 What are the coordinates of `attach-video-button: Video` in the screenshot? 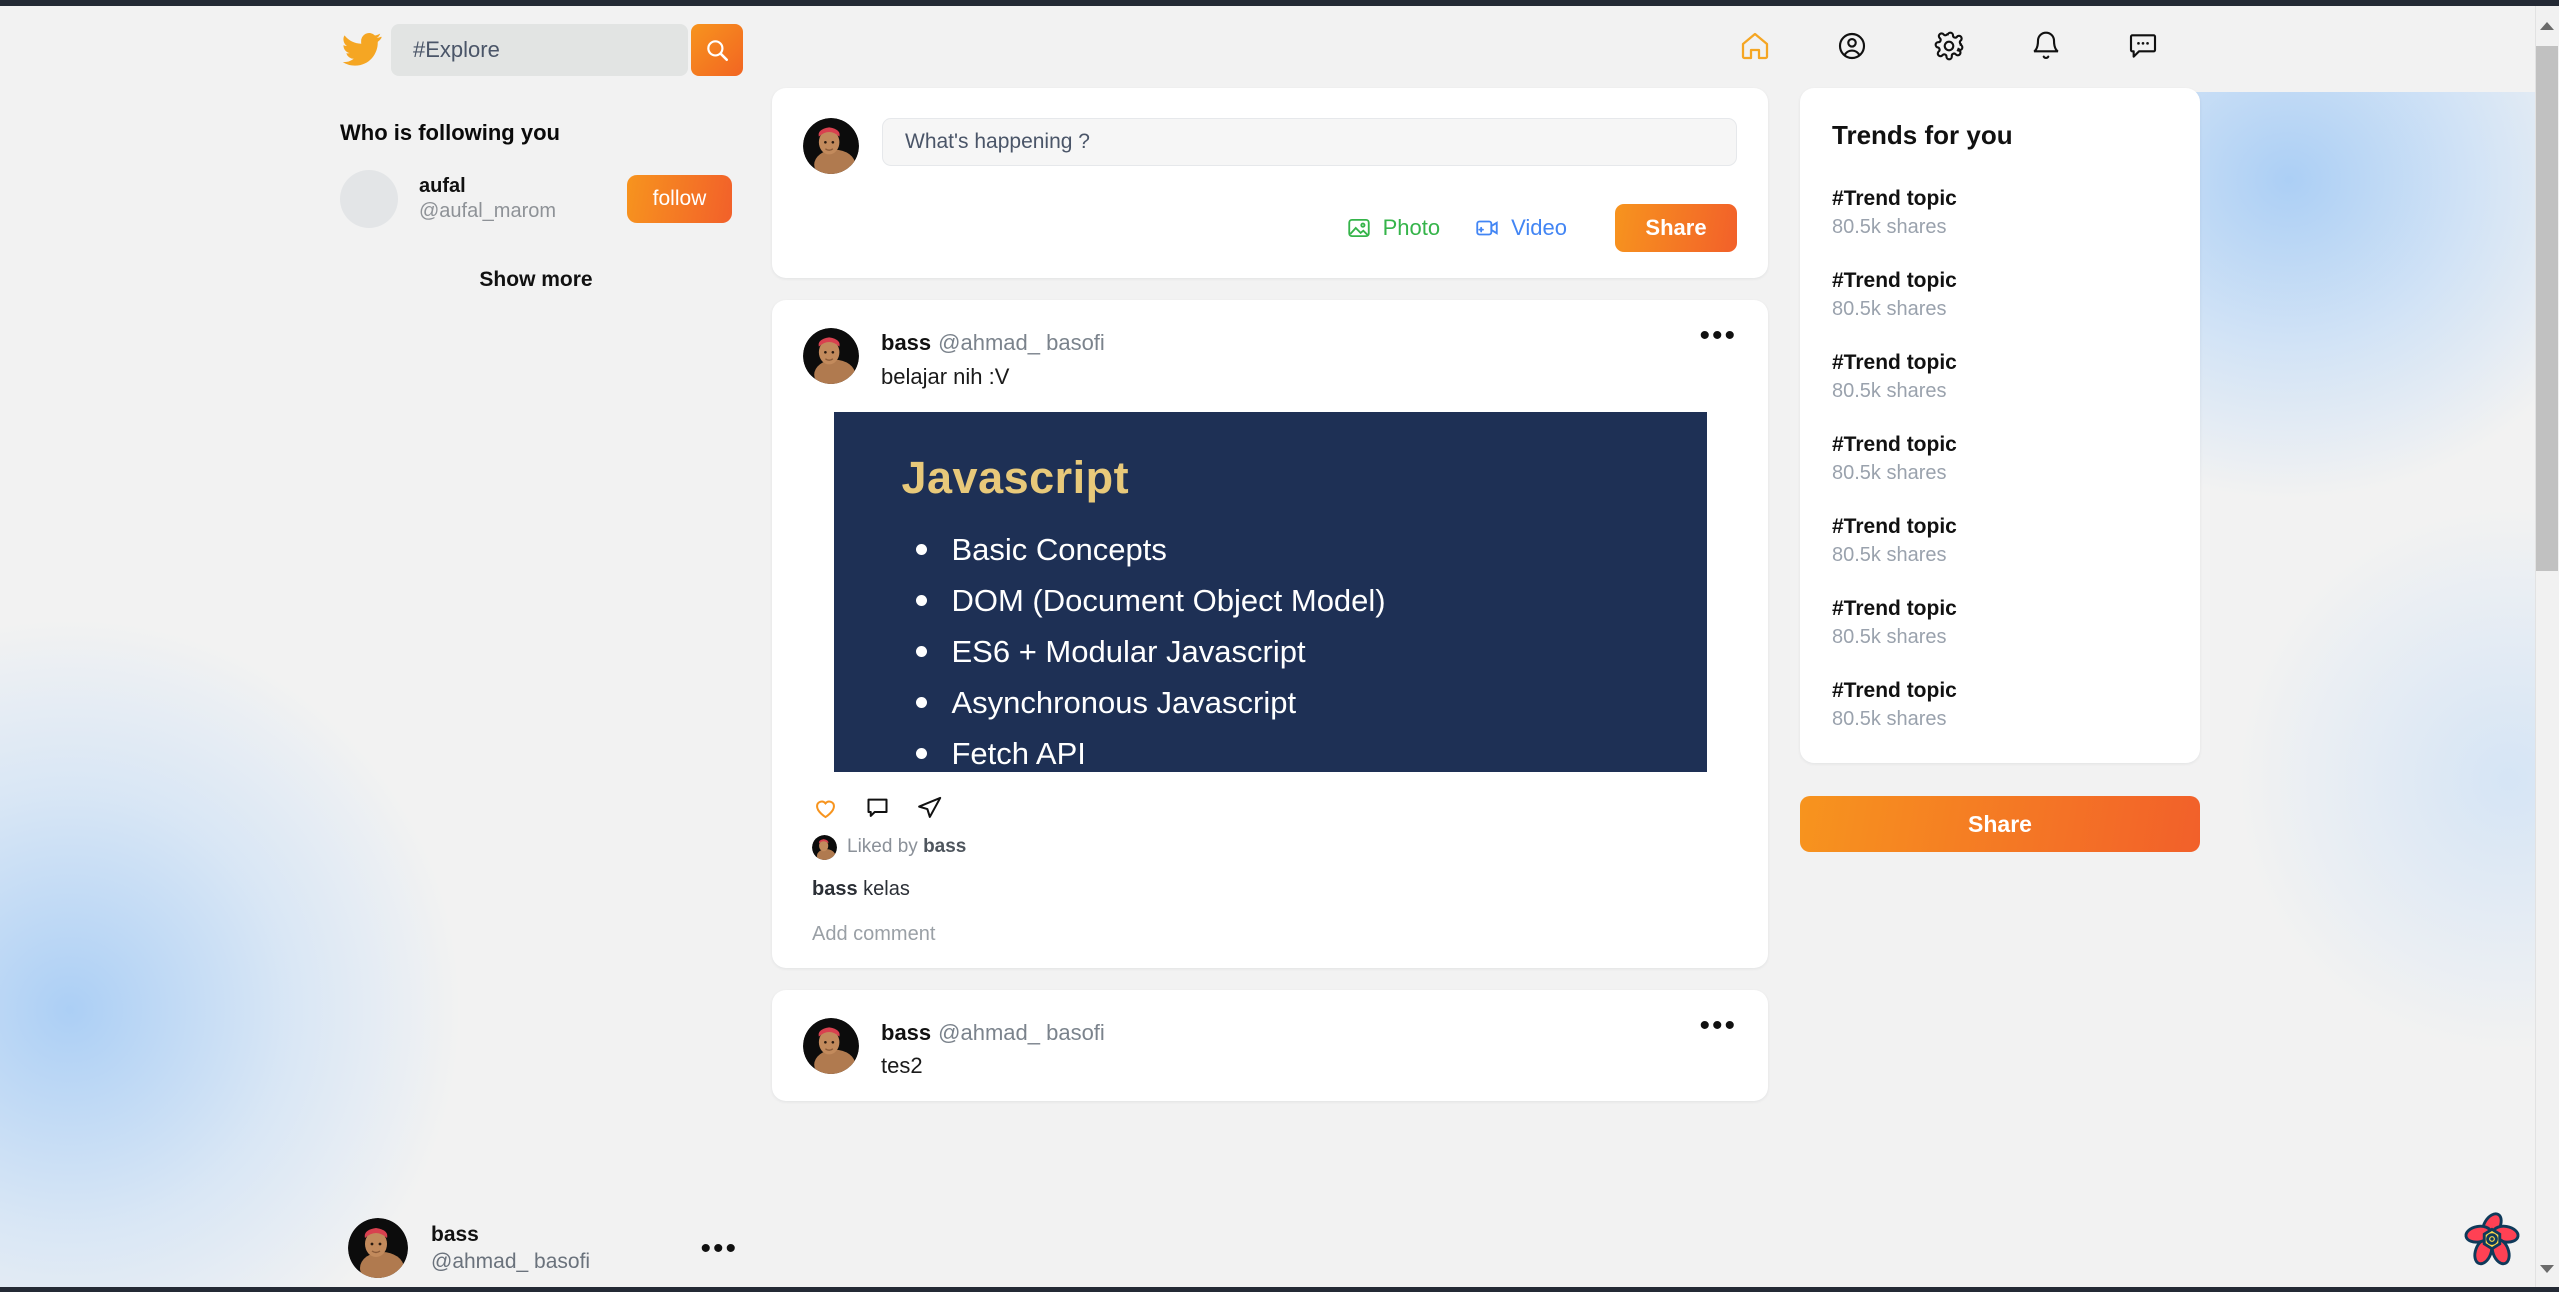 It's located at (1520, 228).